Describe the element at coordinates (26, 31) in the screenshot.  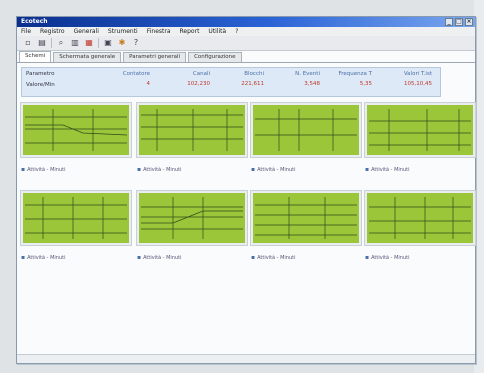
I see `menu-item-file: File` at that location.